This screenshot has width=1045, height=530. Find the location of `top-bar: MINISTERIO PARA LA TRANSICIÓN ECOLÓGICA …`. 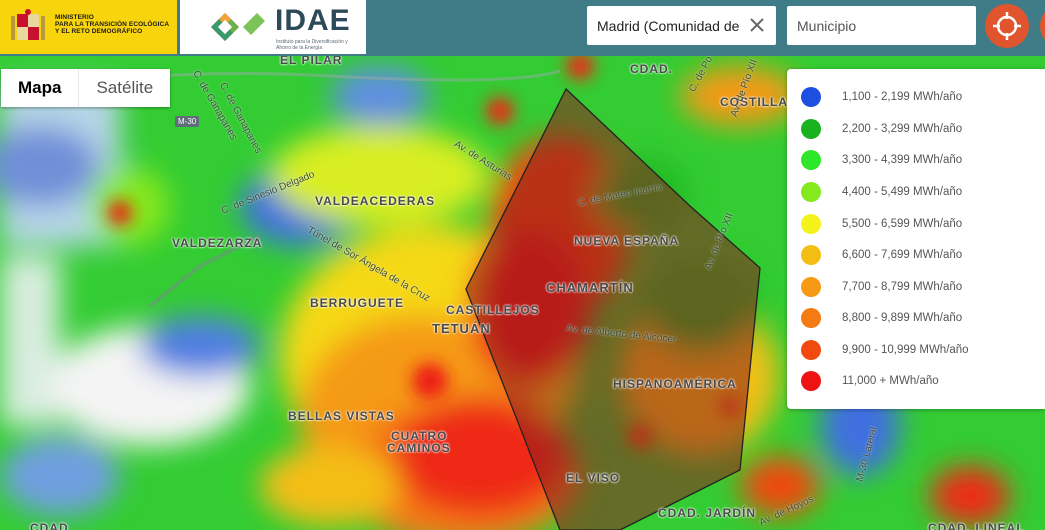

top-bar: MINISTERIO PARA LA TRANSICIÓN ECOLÓGICA … is located at coordinates (522, 28).